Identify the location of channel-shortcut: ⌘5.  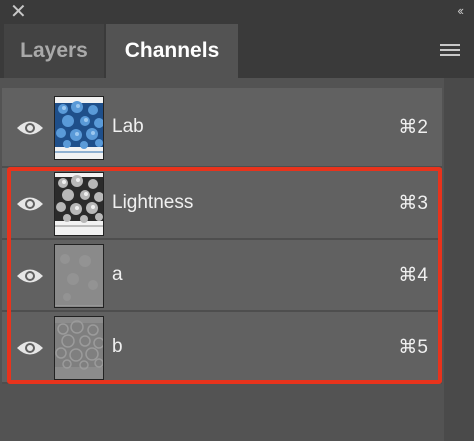
(413, 347).